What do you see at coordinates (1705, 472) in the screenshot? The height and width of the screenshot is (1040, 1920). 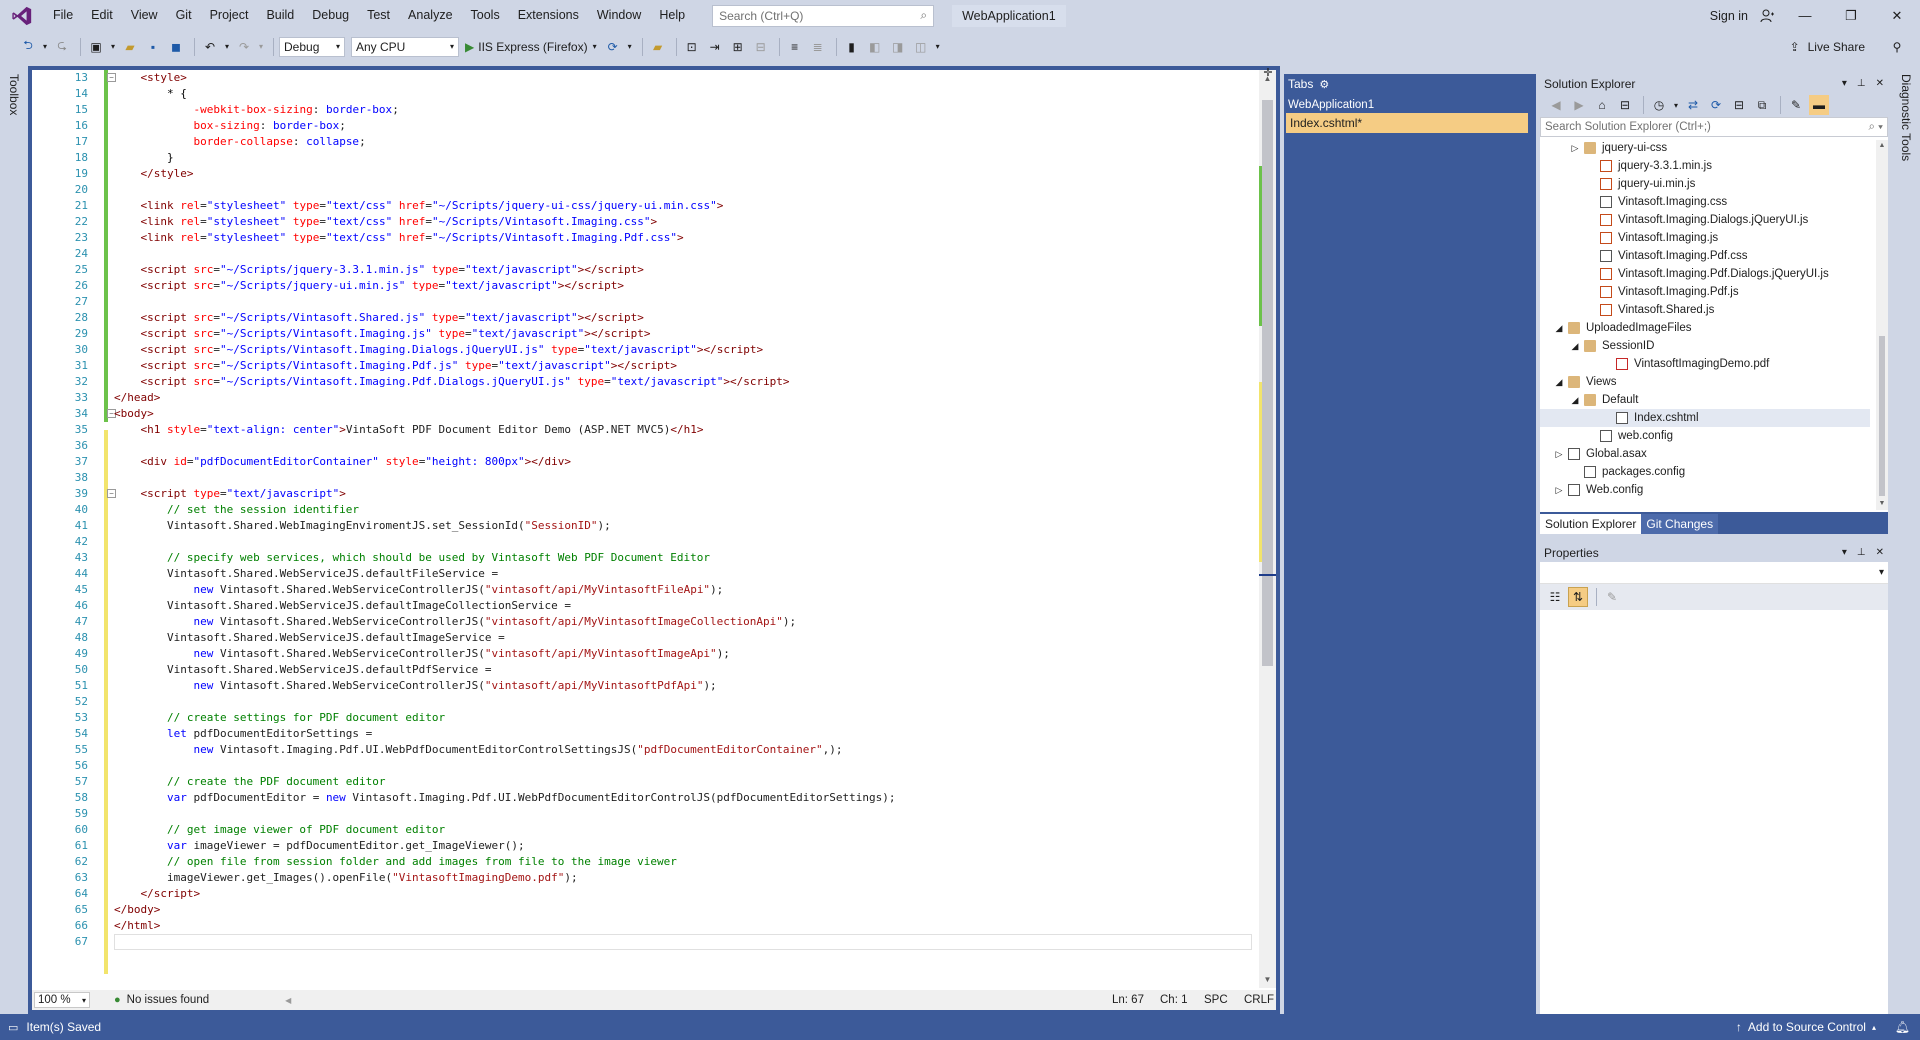 I see `tree-item: packages.config` at bounding box center [1705, 472].